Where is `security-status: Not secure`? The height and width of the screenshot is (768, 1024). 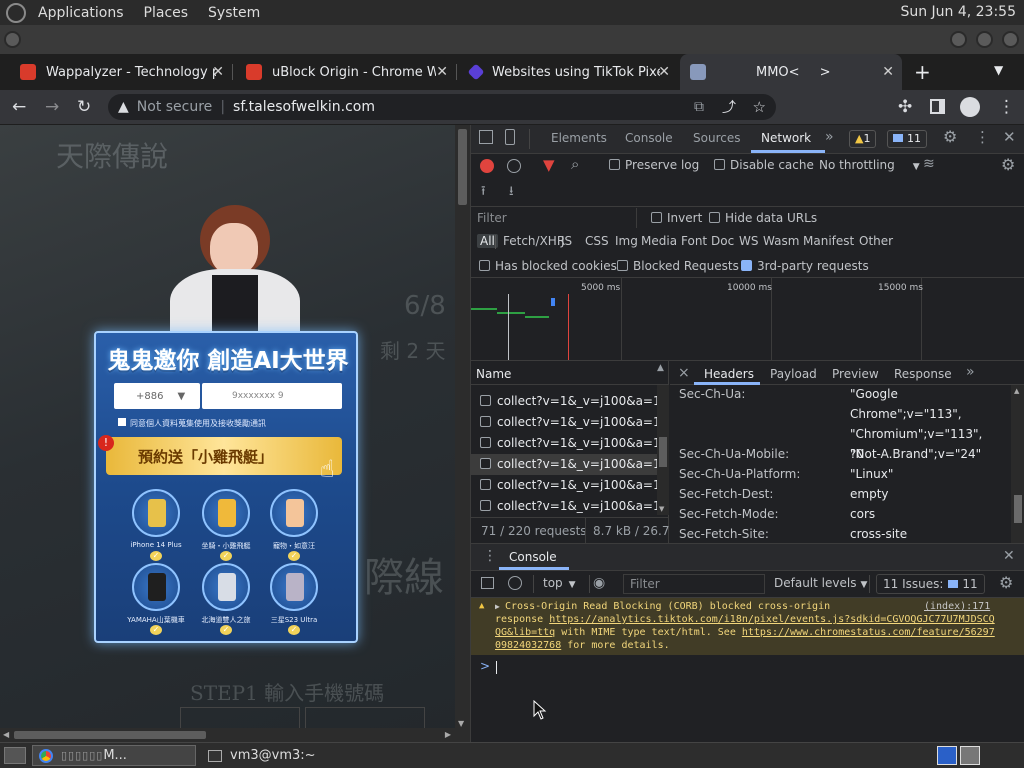
security-status: Not secure is located at coordinates (175, 107).